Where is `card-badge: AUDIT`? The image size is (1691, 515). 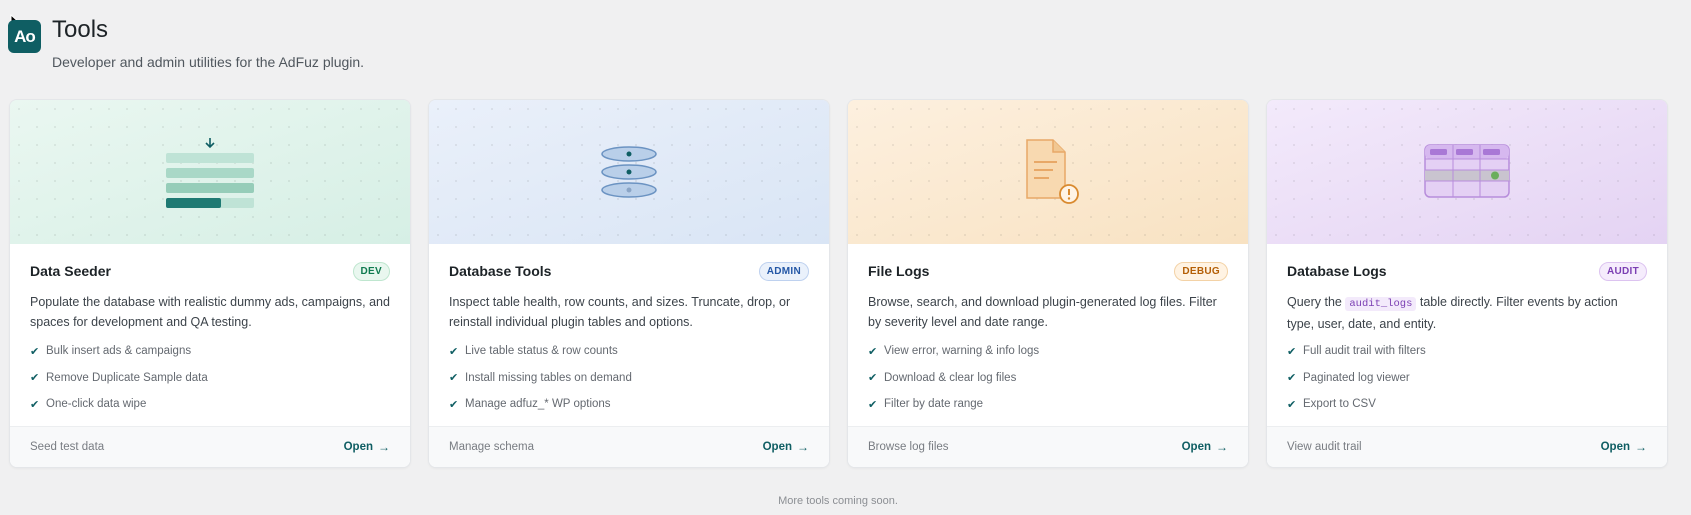 card-badge: AUDIT is located at coordinates (1622, 271).